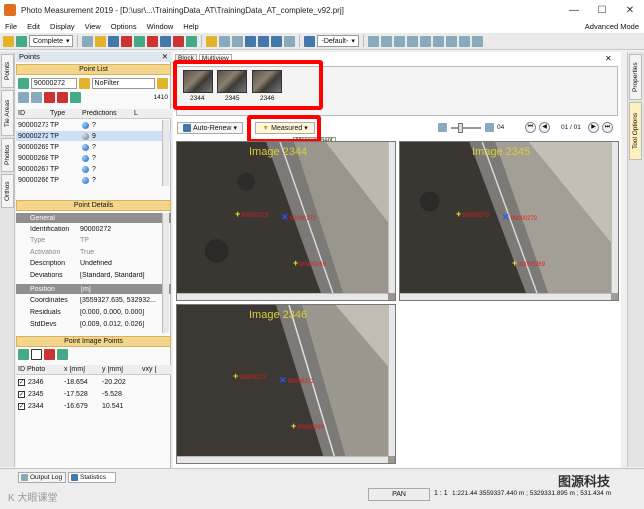 This screenshot has height=509, width=644. Describe the element at coordinates (7, 191) in the screenshot. I see `tab-orthos: Orthos` at that location.